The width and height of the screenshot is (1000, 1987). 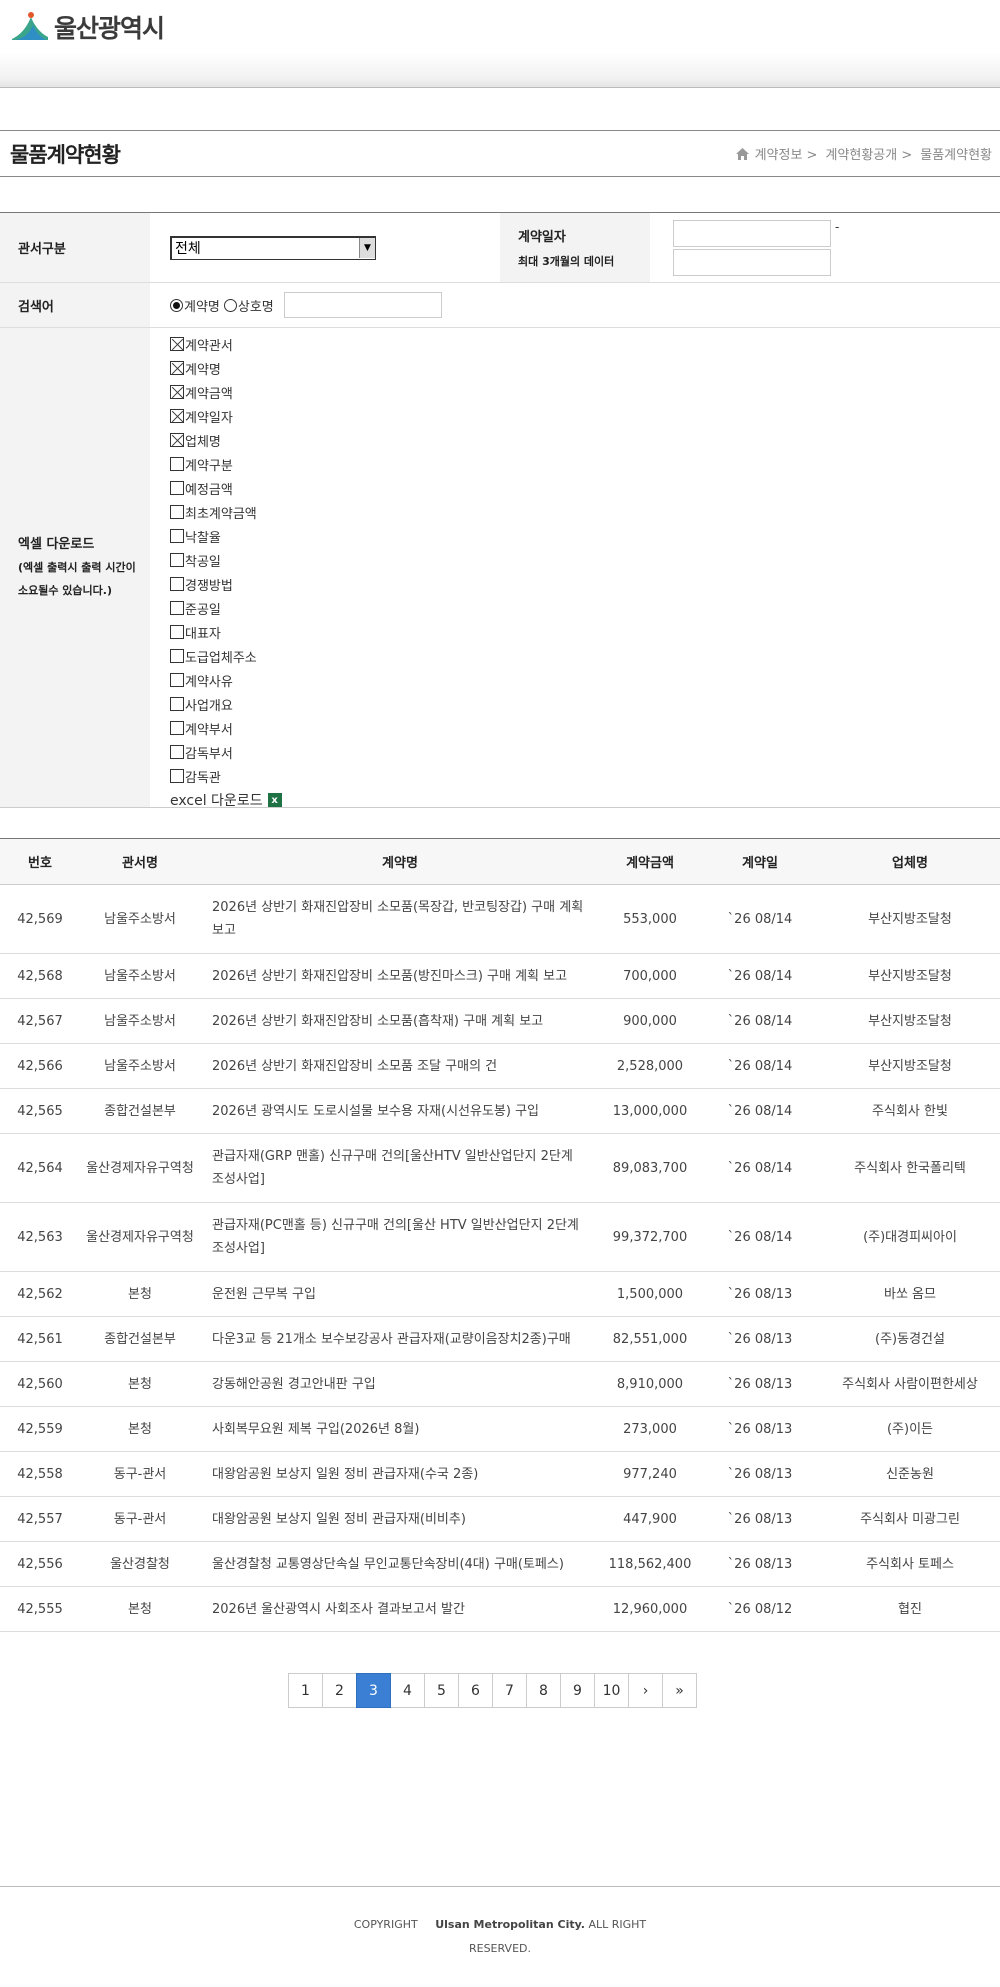 I want to click on excel-column-checkbox: 계약일자, so click(x=226, y=416).